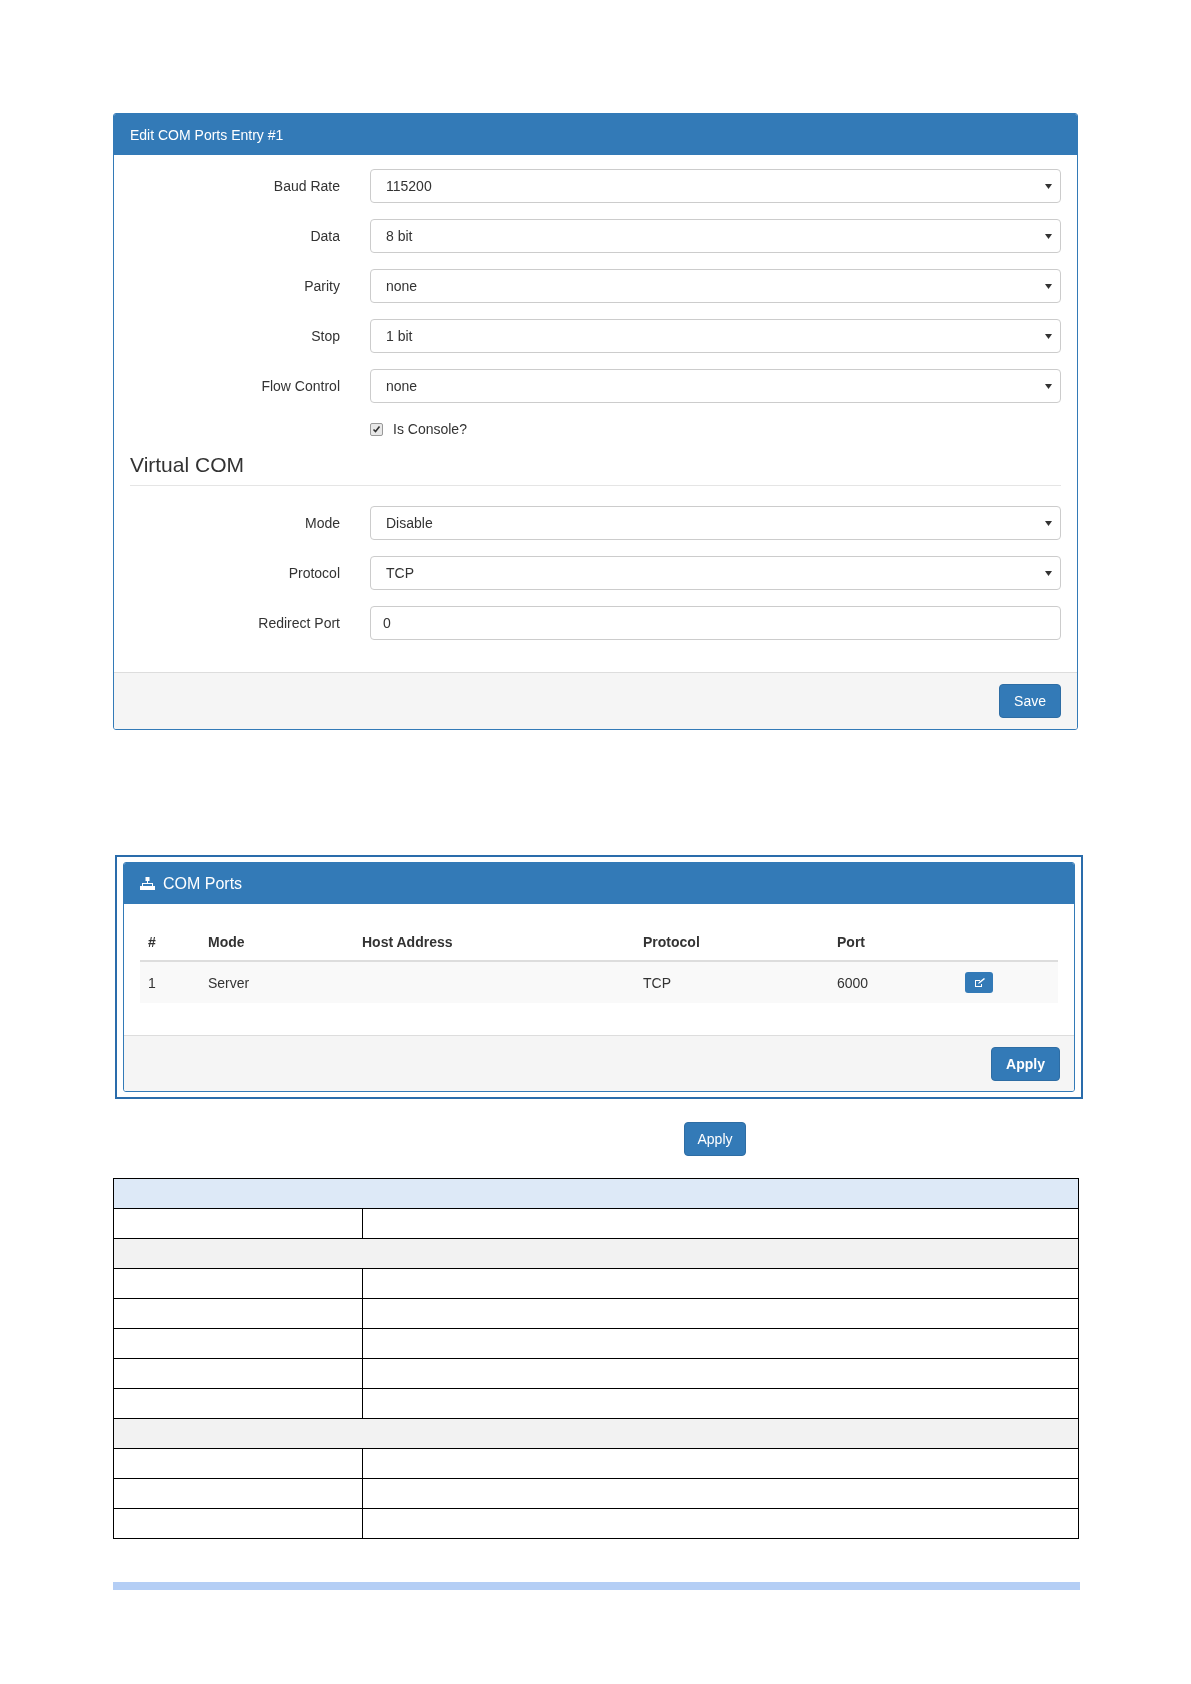 This screenshot has height=1684, width=1191. I want to click on checkbox, so click(376, 429).